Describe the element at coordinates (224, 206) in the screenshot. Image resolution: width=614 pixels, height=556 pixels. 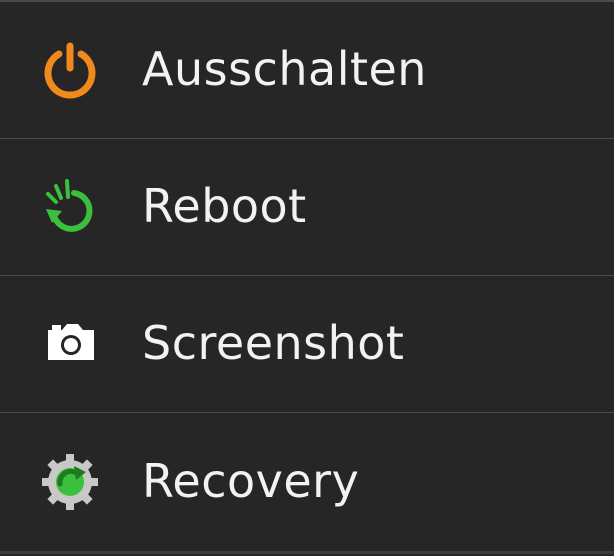
I see `menu-item-label: Reboot` at that location.